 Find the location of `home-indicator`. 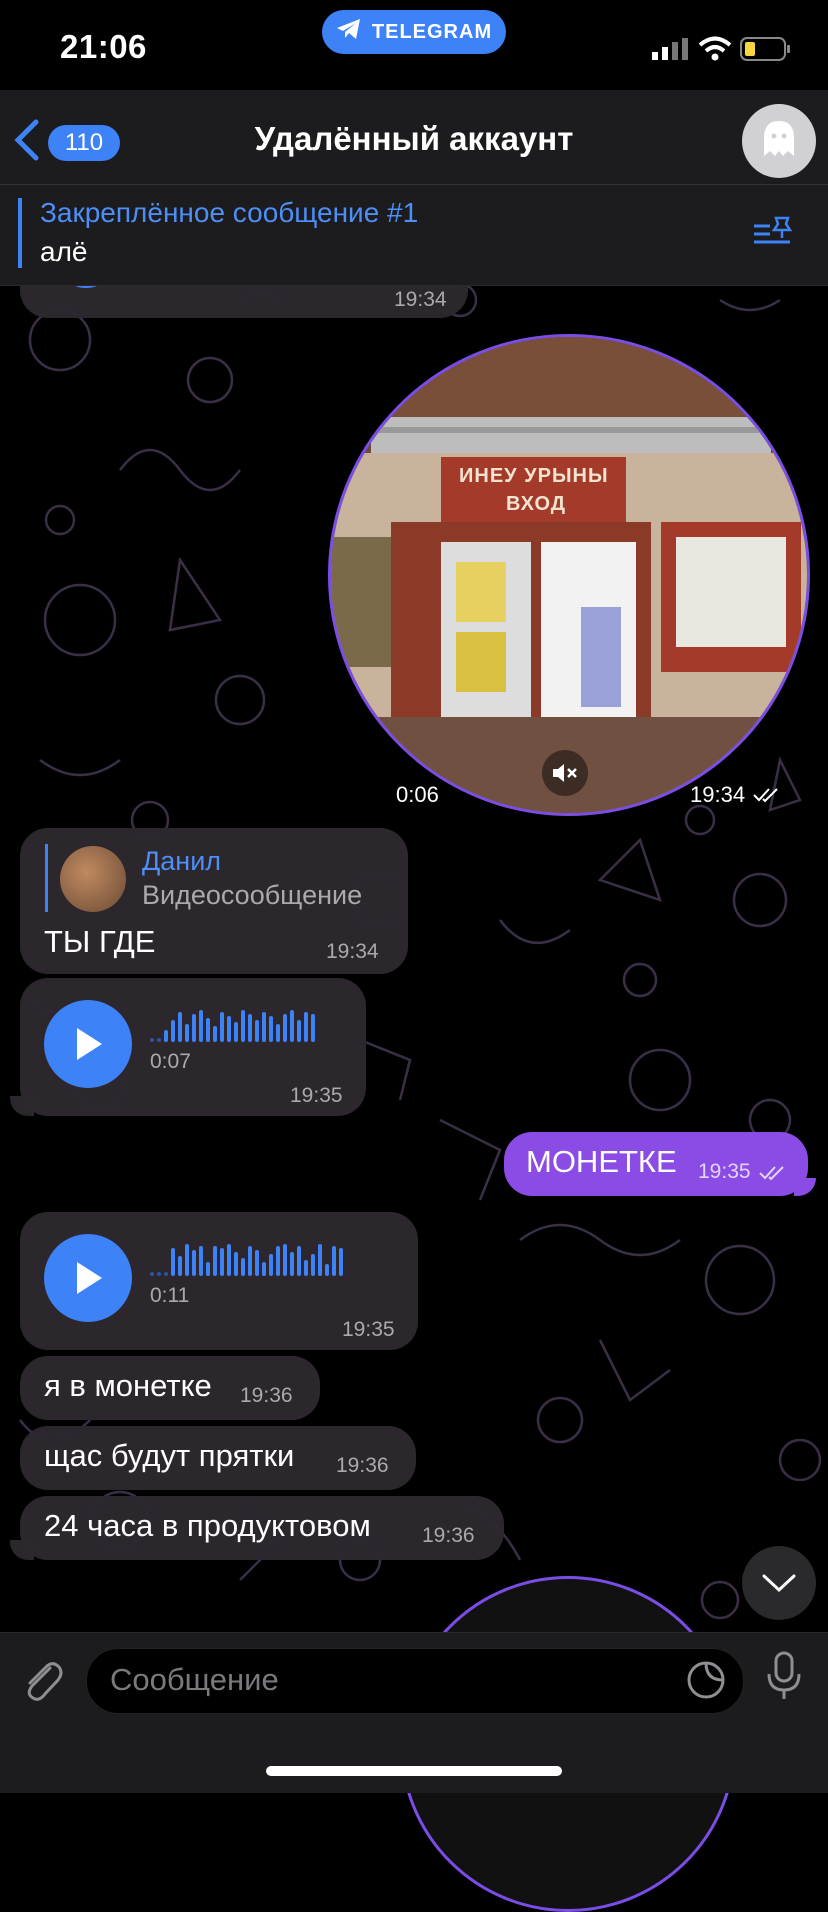

home-indicator is located at coordinates (414, 1771).